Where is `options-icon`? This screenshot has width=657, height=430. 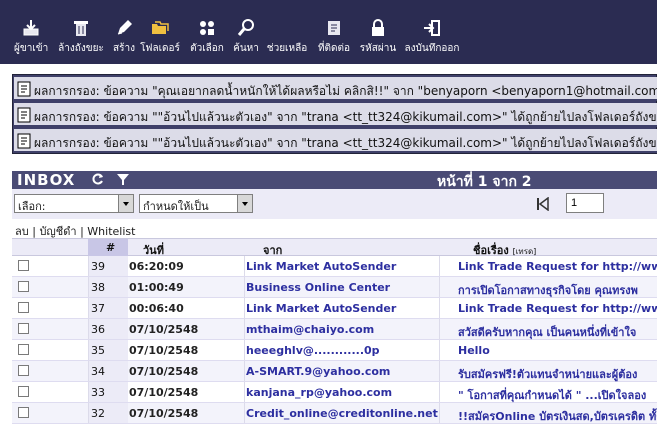
options-icon is located at coordinates (207, 28).